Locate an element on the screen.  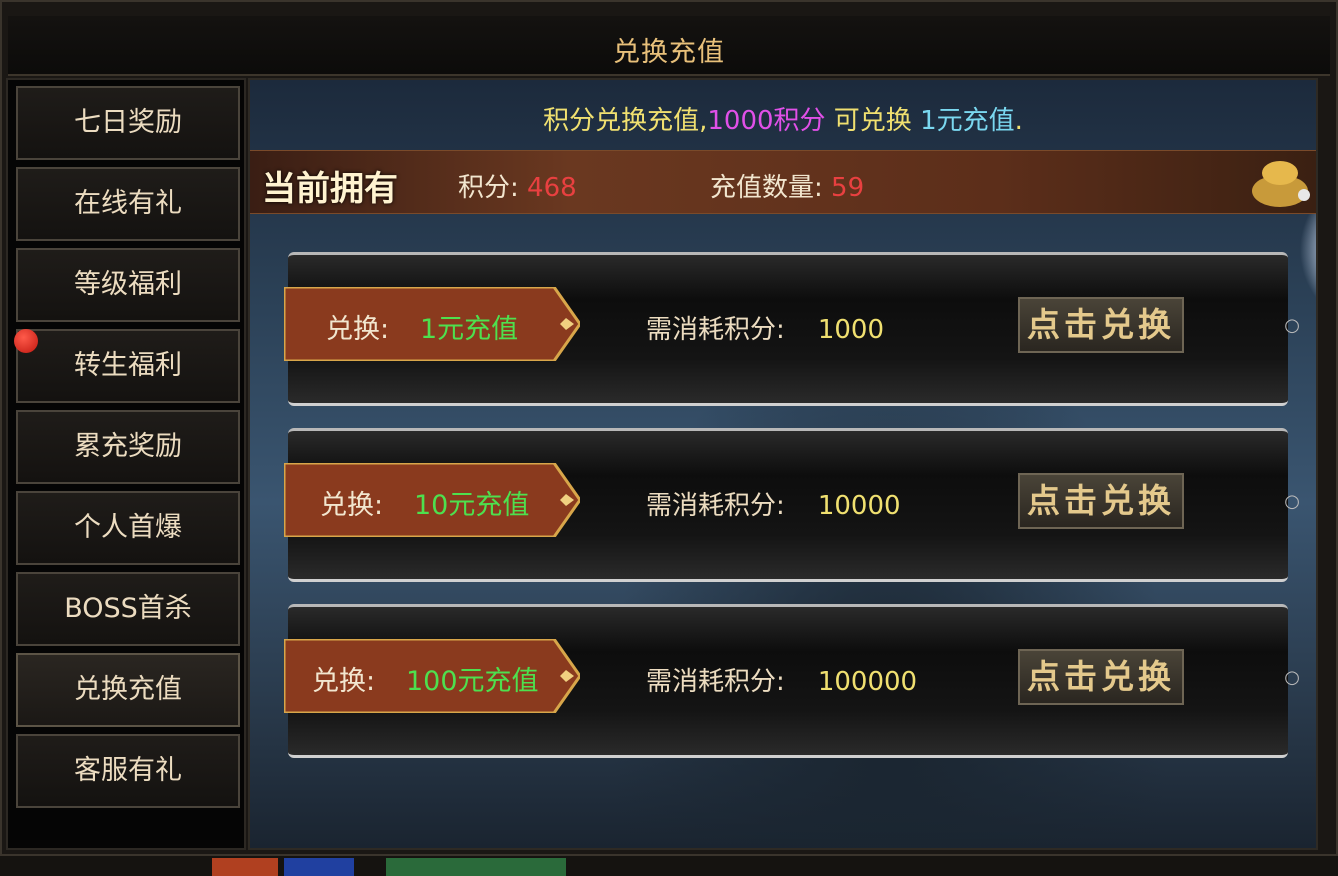
notification-dot-icon is located at coordinates (26, 341).